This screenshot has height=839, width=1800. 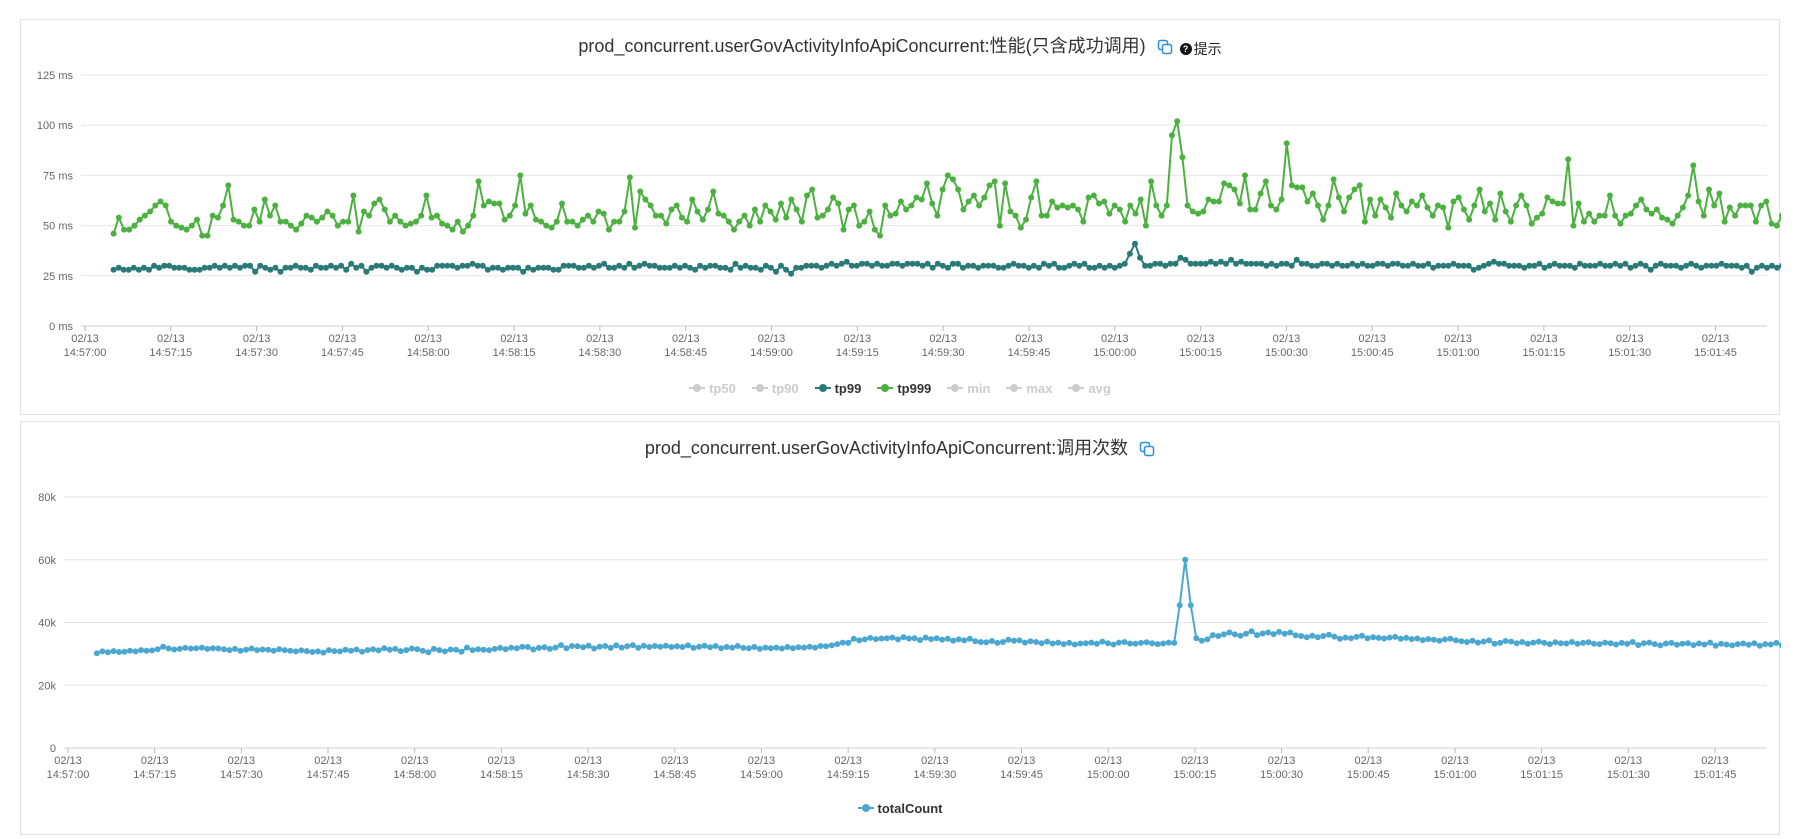 I want to click on legend-item-tp999: tp999, so click(x=904, y=388).